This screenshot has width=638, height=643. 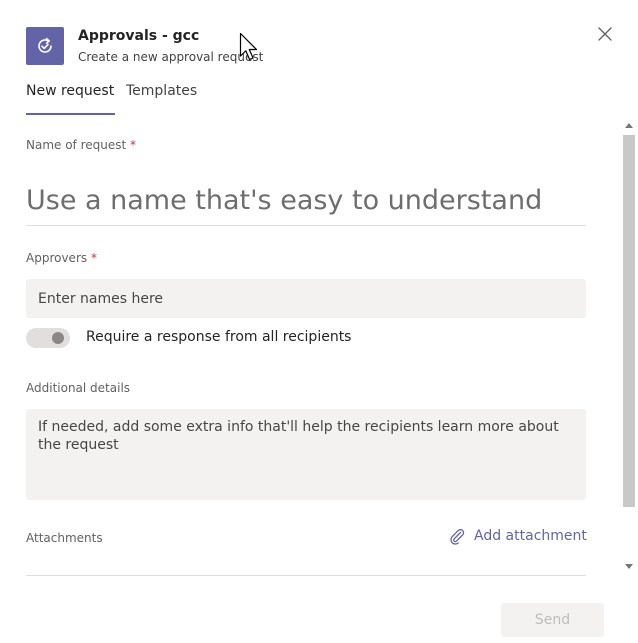 What do you see at coordinates (530, 536) in the screenshot?
I see `add-attachment-label: Add attachment` at bounding box center [530, 536].